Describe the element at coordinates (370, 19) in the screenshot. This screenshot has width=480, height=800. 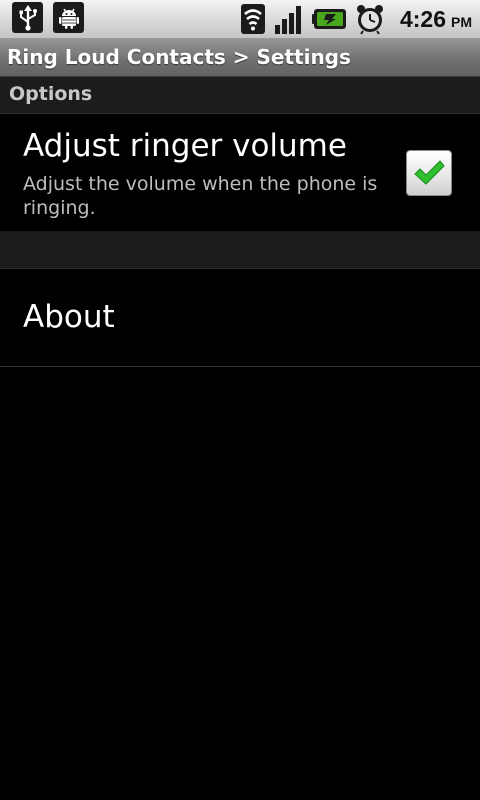
I see `alarm-clock-icon` at that location.